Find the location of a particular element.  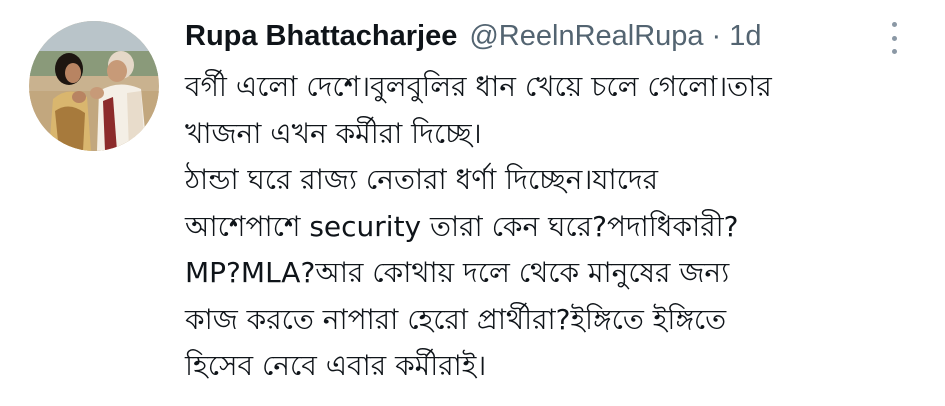

user-handle: @ReelnRealRupa is located at coordinates (586, 36).